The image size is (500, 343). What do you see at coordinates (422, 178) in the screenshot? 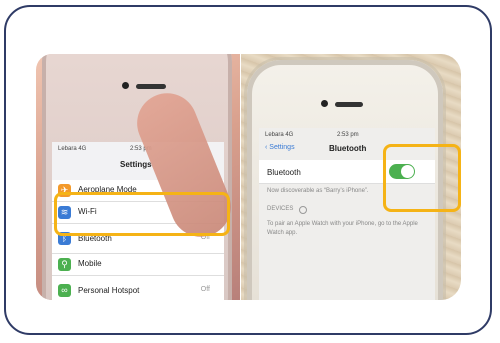
I see `toggle-highlight` at bounding box center [422, 178].